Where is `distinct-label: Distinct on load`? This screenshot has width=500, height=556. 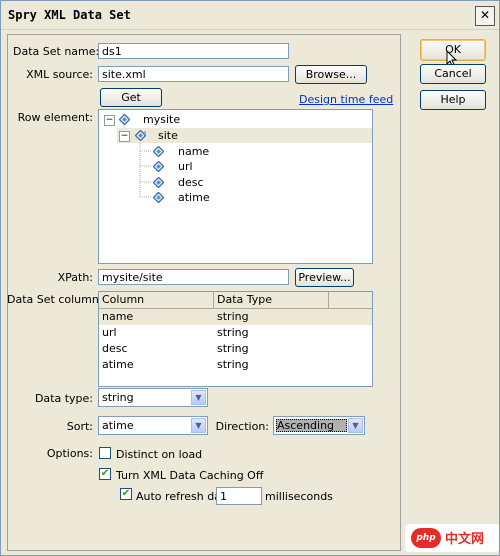 distinct-label: Distinct on load is located at coordinates (159, 454).